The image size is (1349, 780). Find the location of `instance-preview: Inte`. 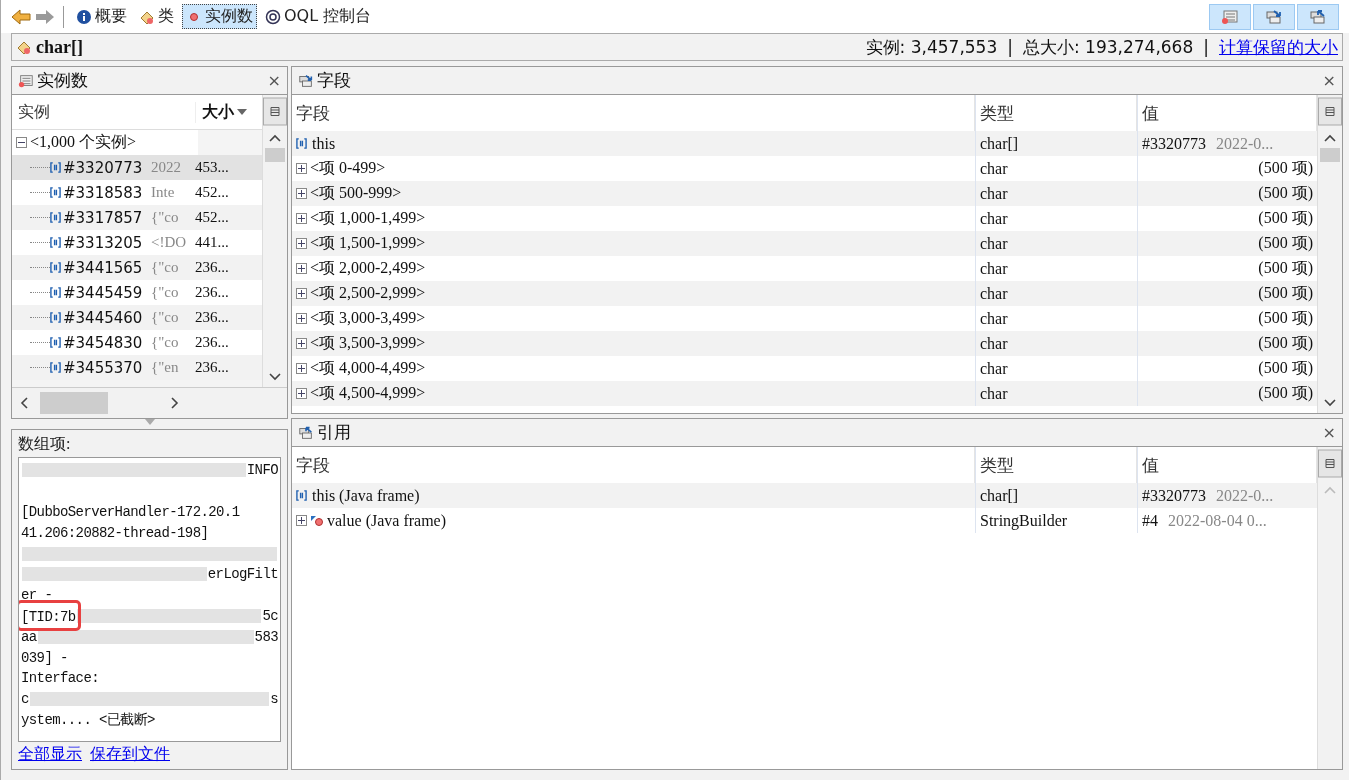

instance-preview: Inte is located at coordinates (163, 192).